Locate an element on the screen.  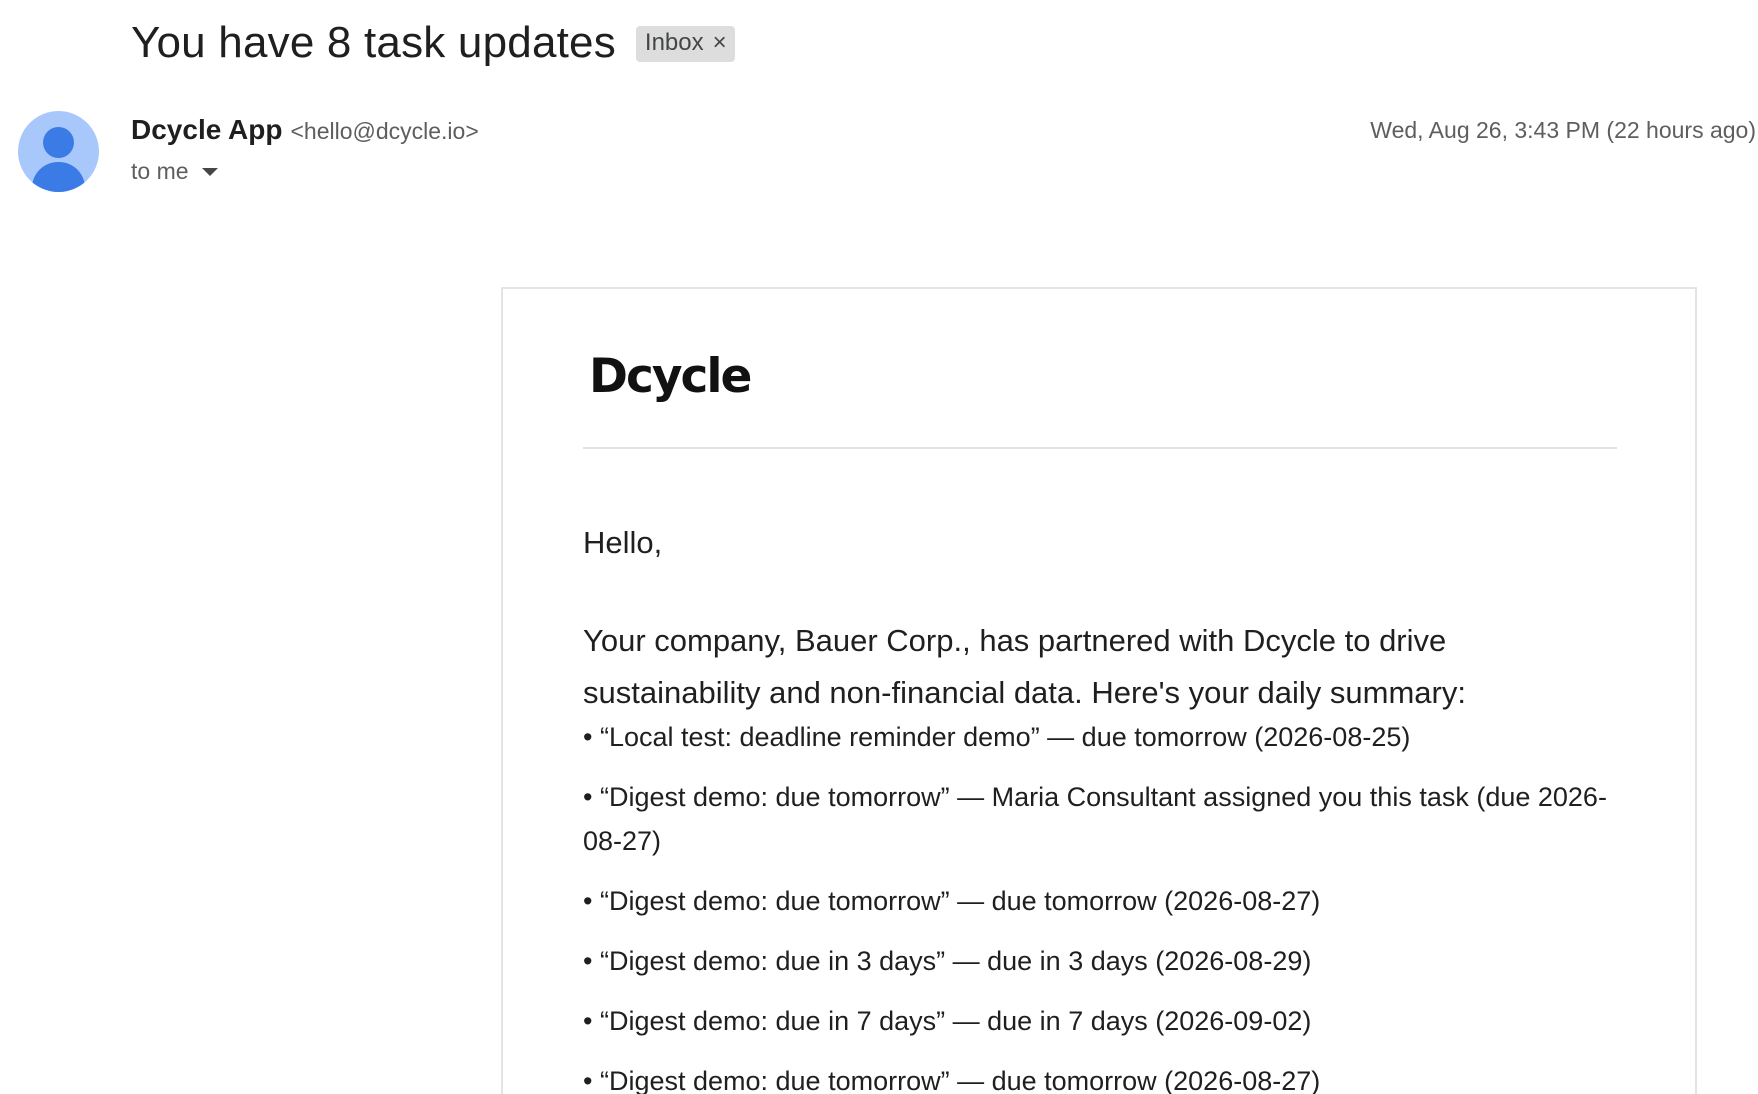
sender-email: <hello@dcycle.io> is located at coordinates (384, 131).